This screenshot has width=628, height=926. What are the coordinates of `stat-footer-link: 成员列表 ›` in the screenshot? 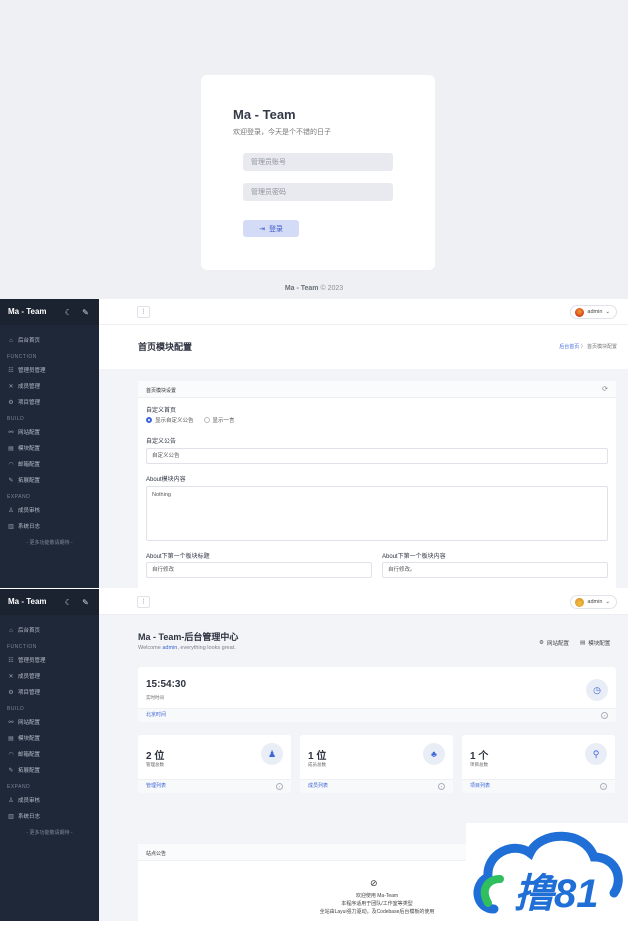 It's located at (376, 786).